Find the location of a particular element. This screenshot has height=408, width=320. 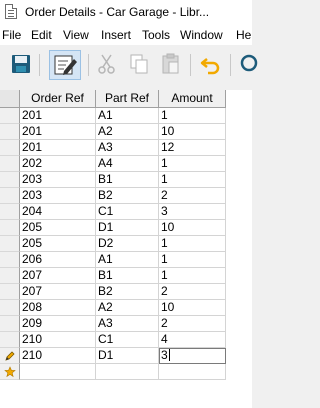

amount-cell: 4 is located at coordinates (192, 340).